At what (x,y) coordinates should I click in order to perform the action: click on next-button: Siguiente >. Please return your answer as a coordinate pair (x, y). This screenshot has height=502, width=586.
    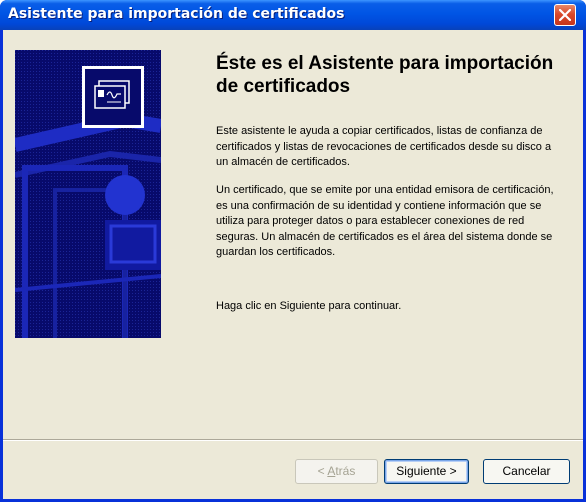
    Looking at the image, I should click on (426, 471).